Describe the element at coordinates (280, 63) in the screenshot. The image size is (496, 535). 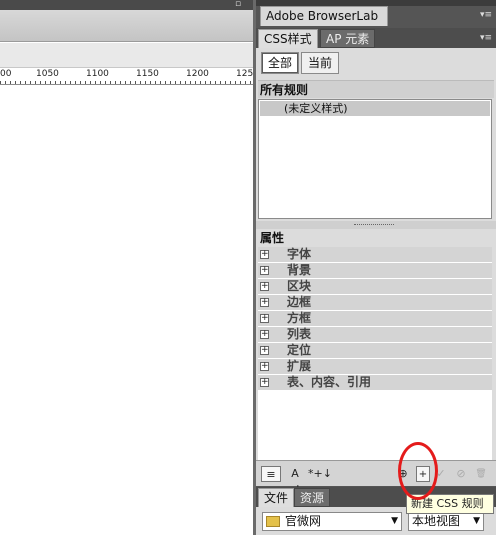
I see `all-mode-button: 全部` at that location.